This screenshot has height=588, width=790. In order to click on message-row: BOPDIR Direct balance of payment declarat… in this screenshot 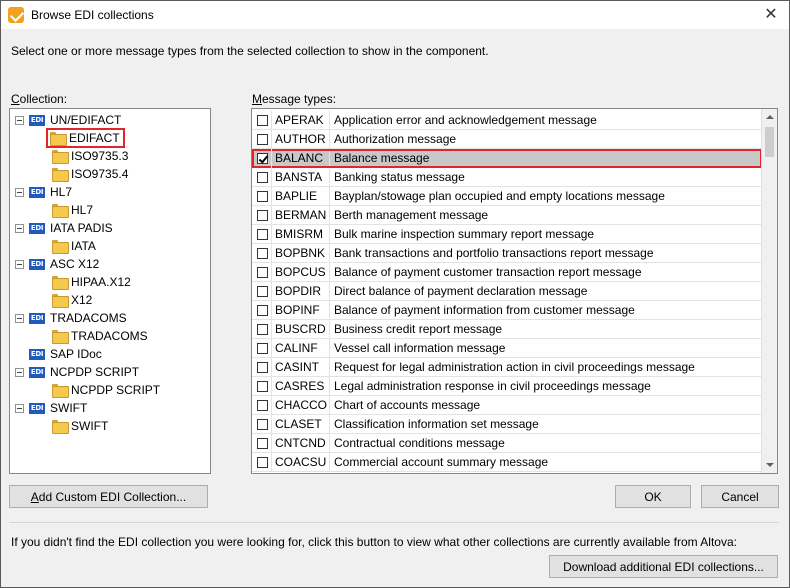, I will do `click(507, 291)`.